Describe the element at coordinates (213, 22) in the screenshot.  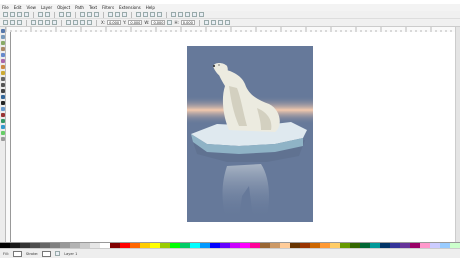
I see `scale-corners-icon` at that location.